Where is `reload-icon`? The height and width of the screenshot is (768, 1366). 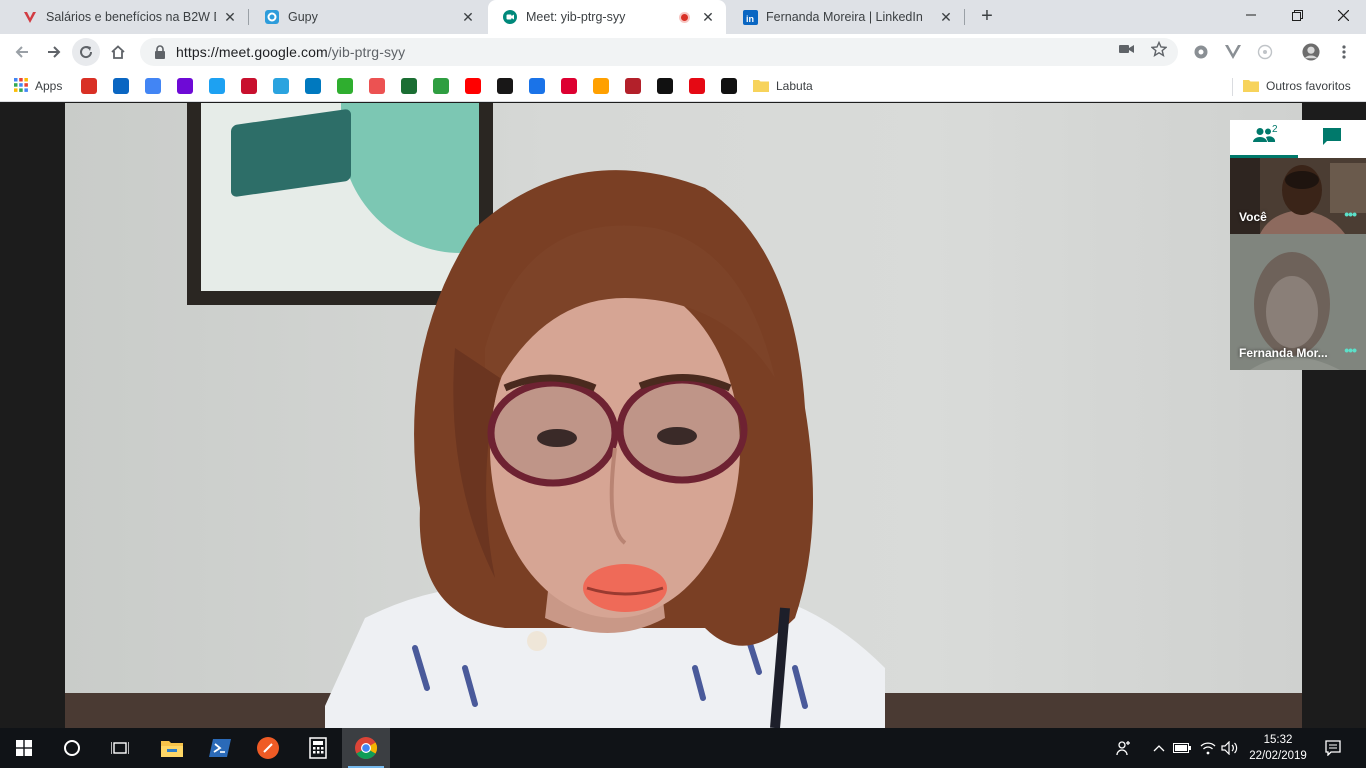 reload-icon is located at coordinates (86, 52).